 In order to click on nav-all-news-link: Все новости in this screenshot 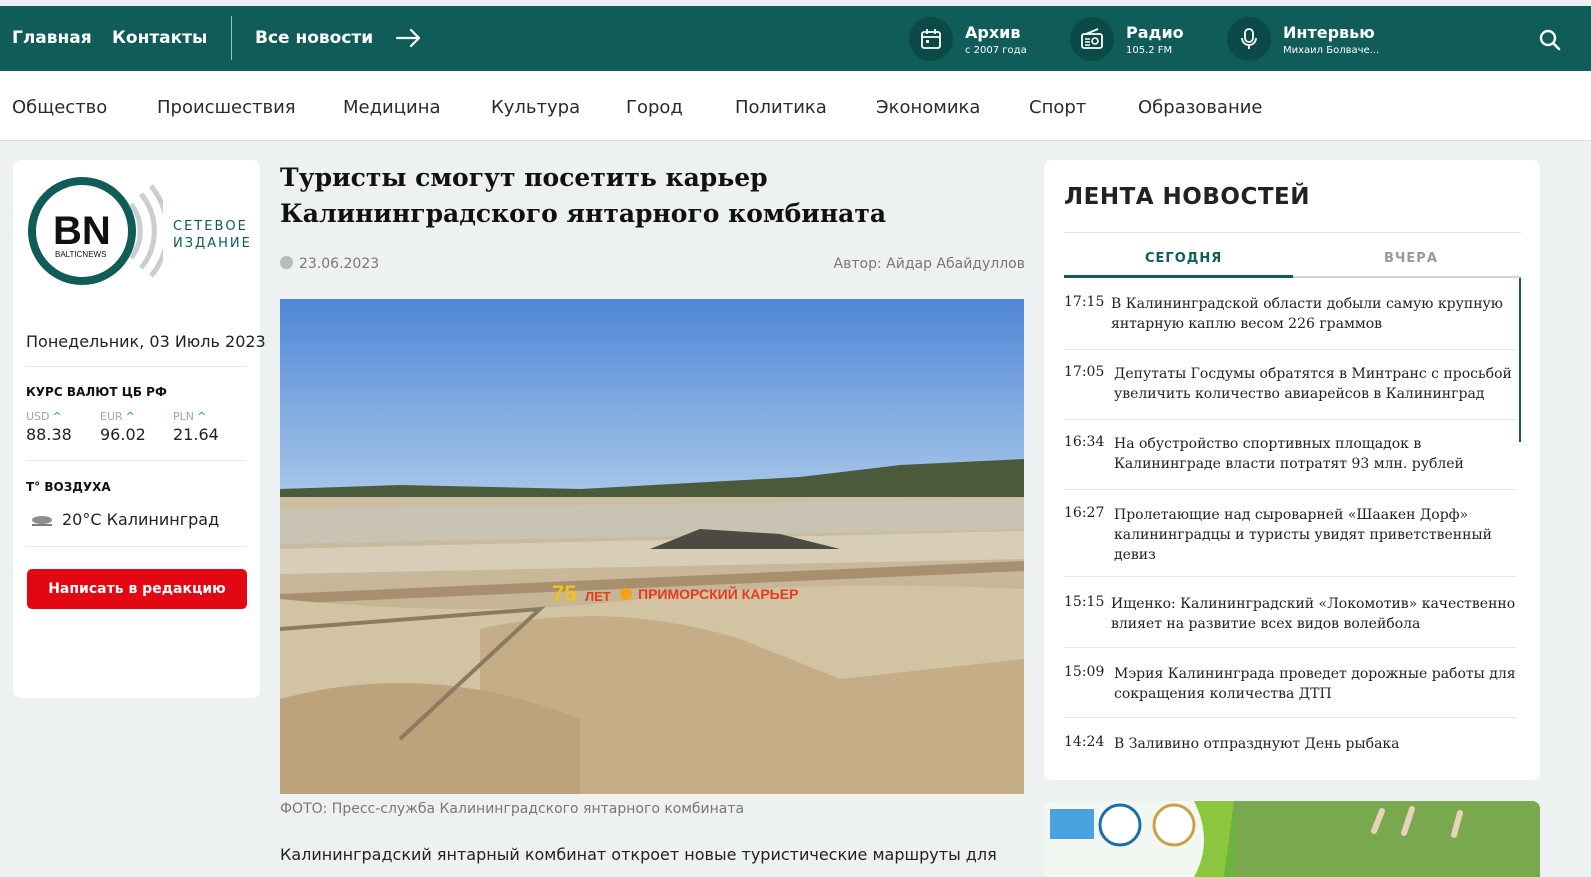, I will do `click(314, 38)`.